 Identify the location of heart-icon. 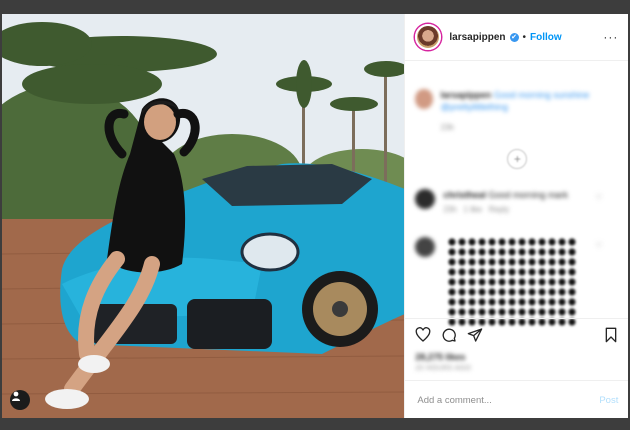
(423, 337).